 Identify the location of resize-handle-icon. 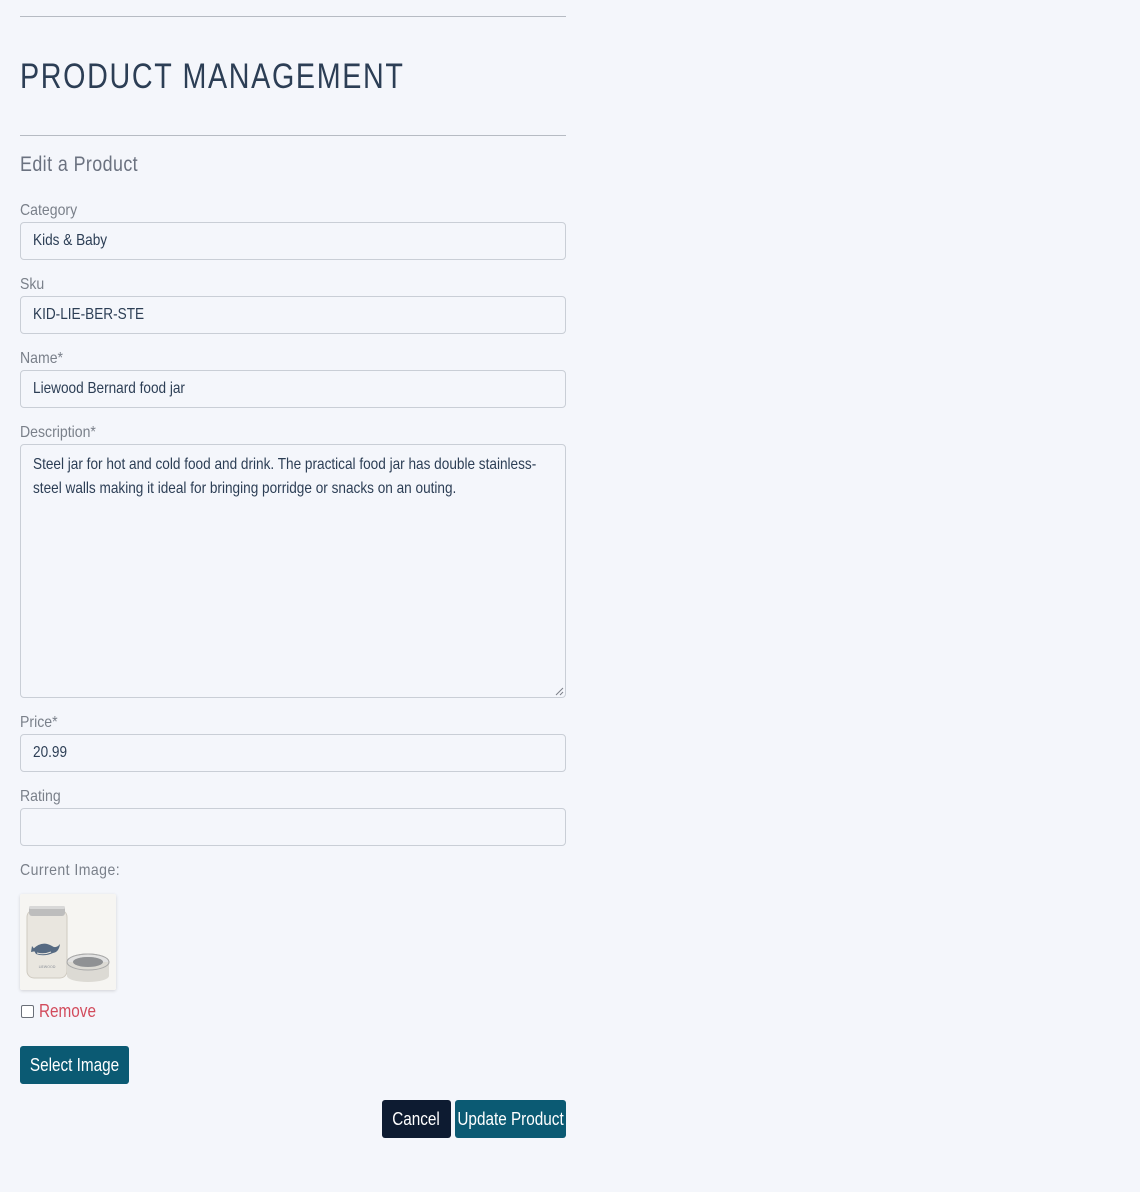
(559, 691).